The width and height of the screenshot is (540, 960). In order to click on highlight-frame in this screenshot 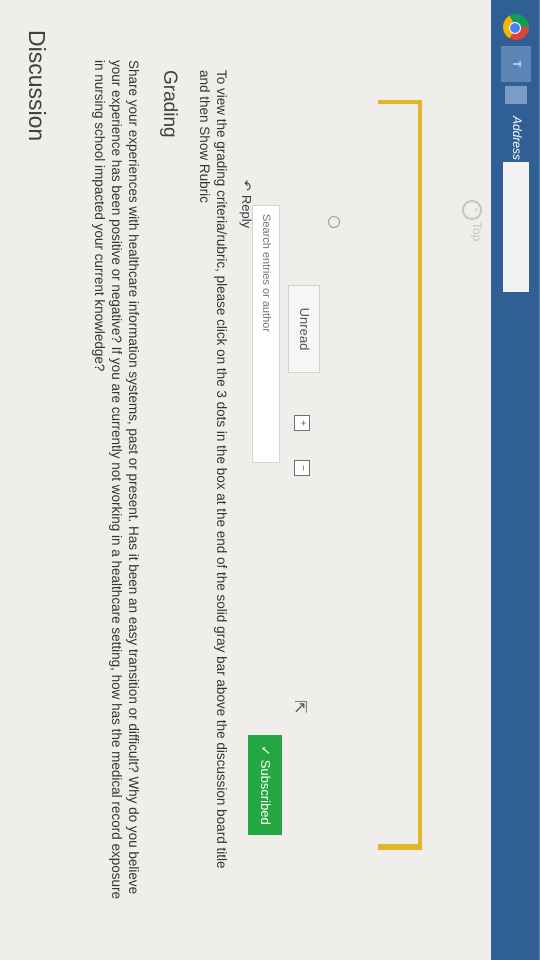, I will do `click(375, 475)`.